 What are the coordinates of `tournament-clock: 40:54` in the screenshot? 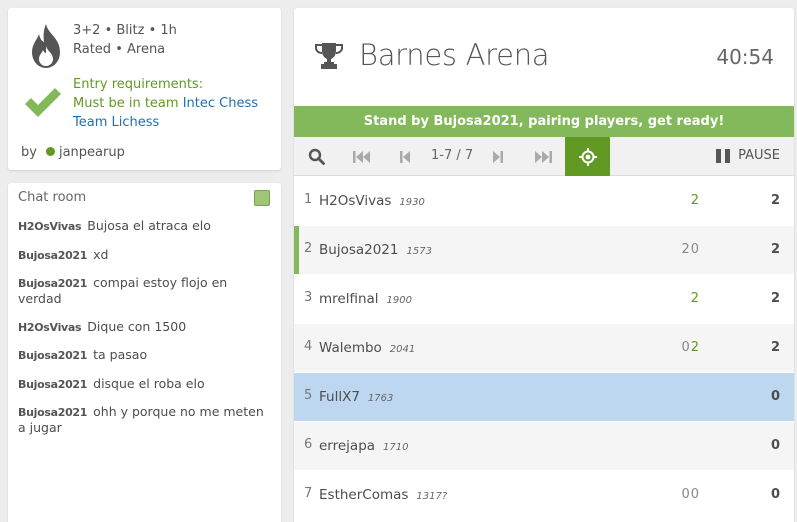 It's located at (745, 57).